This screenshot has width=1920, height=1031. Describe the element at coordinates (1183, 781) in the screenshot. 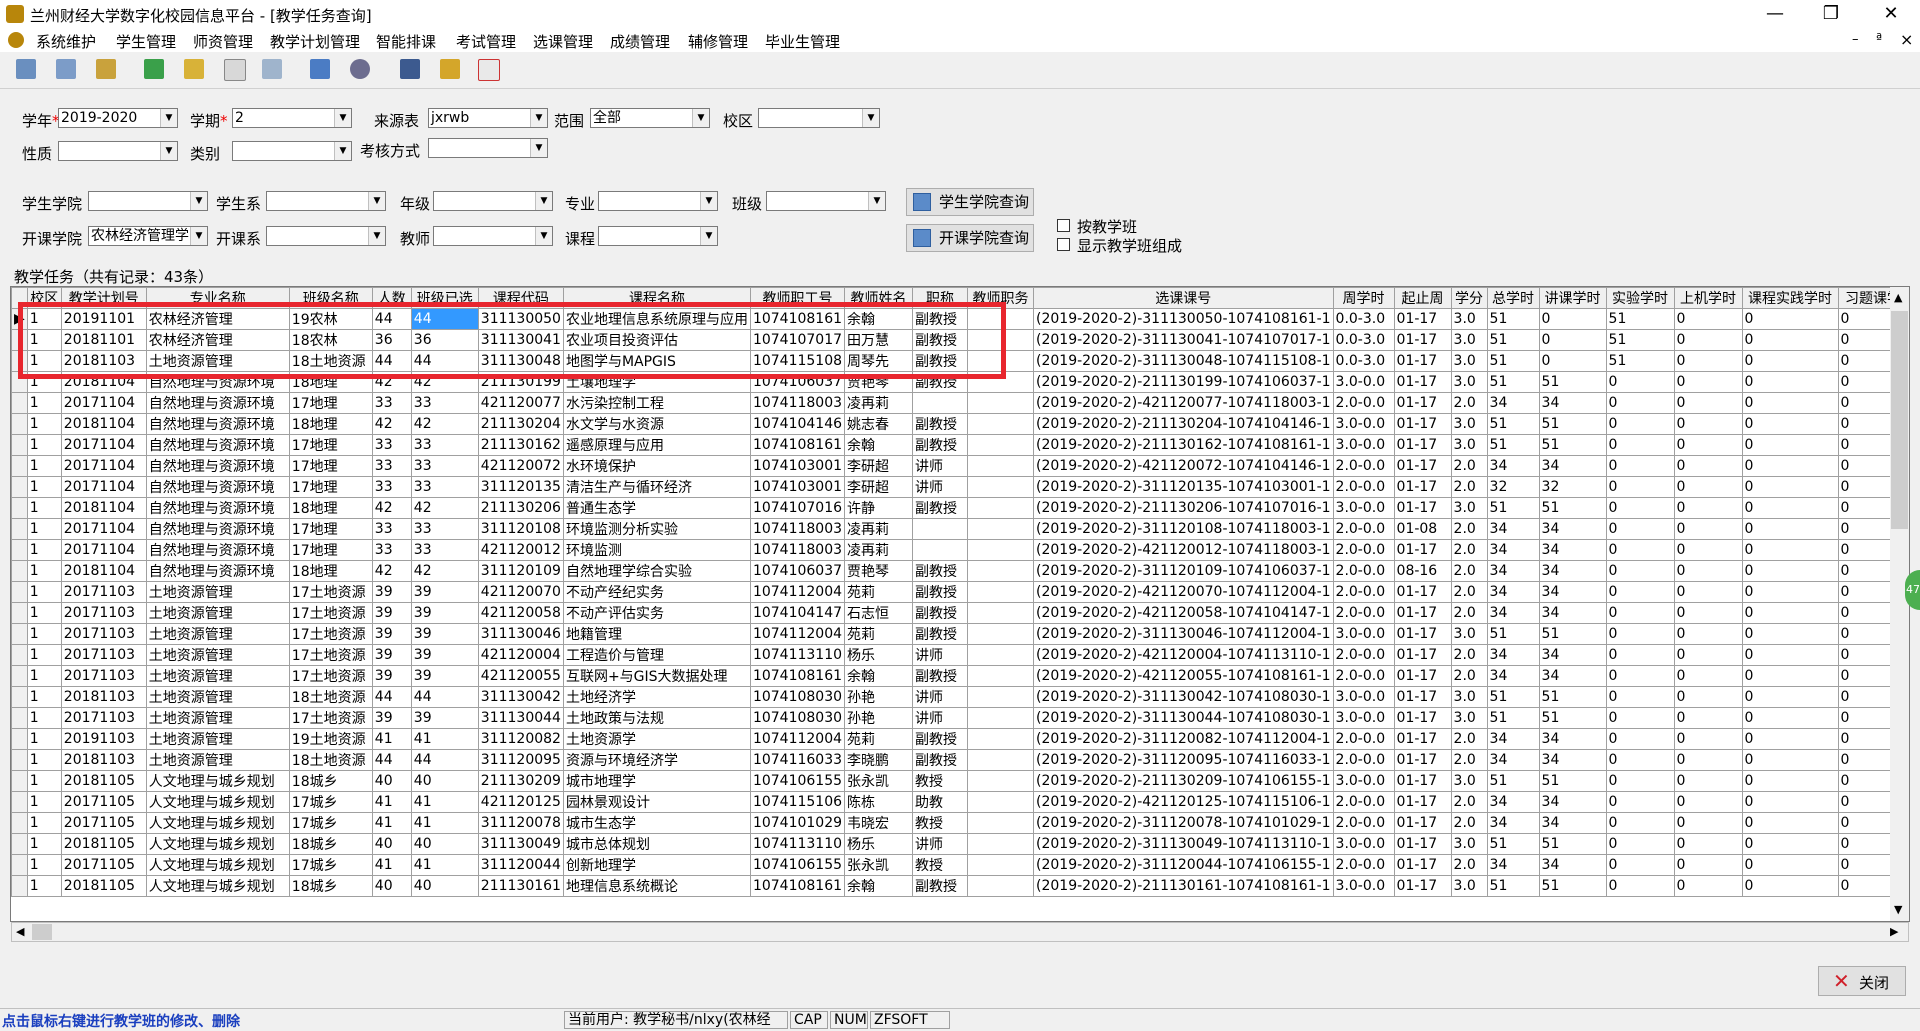

I see `table-cell: (2019-2020-2)-211130209-1074106155-1` at that location.